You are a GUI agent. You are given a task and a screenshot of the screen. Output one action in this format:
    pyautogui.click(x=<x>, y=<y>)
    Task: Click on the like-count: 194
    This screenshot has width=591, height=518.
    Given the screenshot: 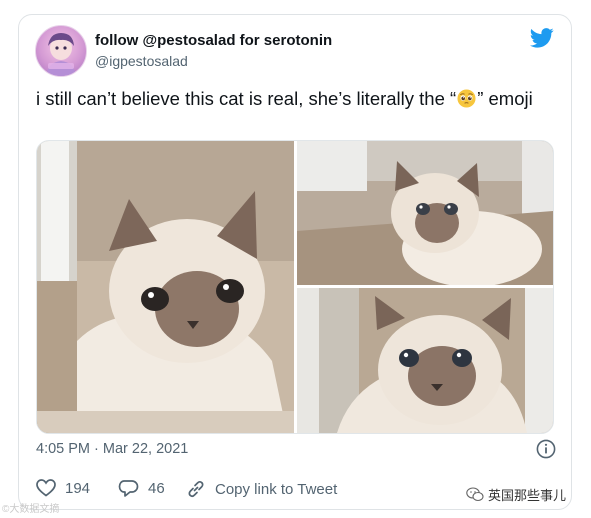 What is the action you would take?
    pyautogui.click(x=78, y=488)
    